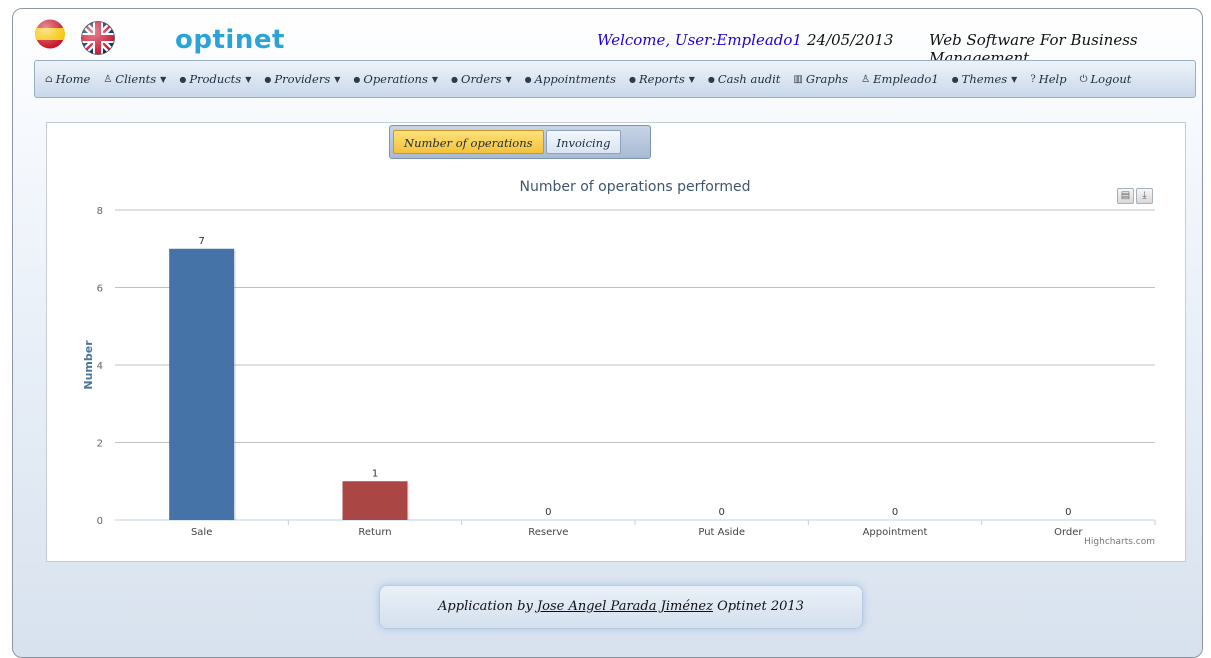 This screenshot has width=1211, height=658. I want to click on x-tick-label: Sale, so click(201, 532).